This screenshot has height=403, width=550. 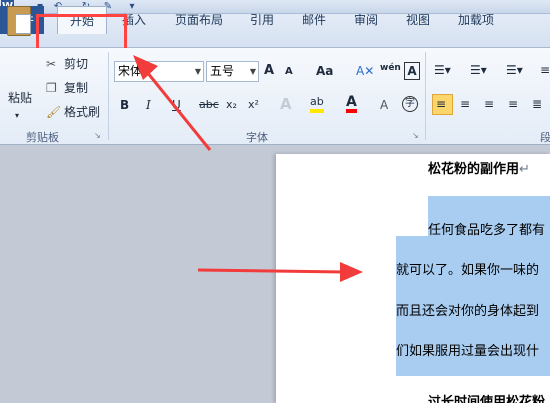 I want to click on grow-font-icon: A, so click(x=269, y=71).